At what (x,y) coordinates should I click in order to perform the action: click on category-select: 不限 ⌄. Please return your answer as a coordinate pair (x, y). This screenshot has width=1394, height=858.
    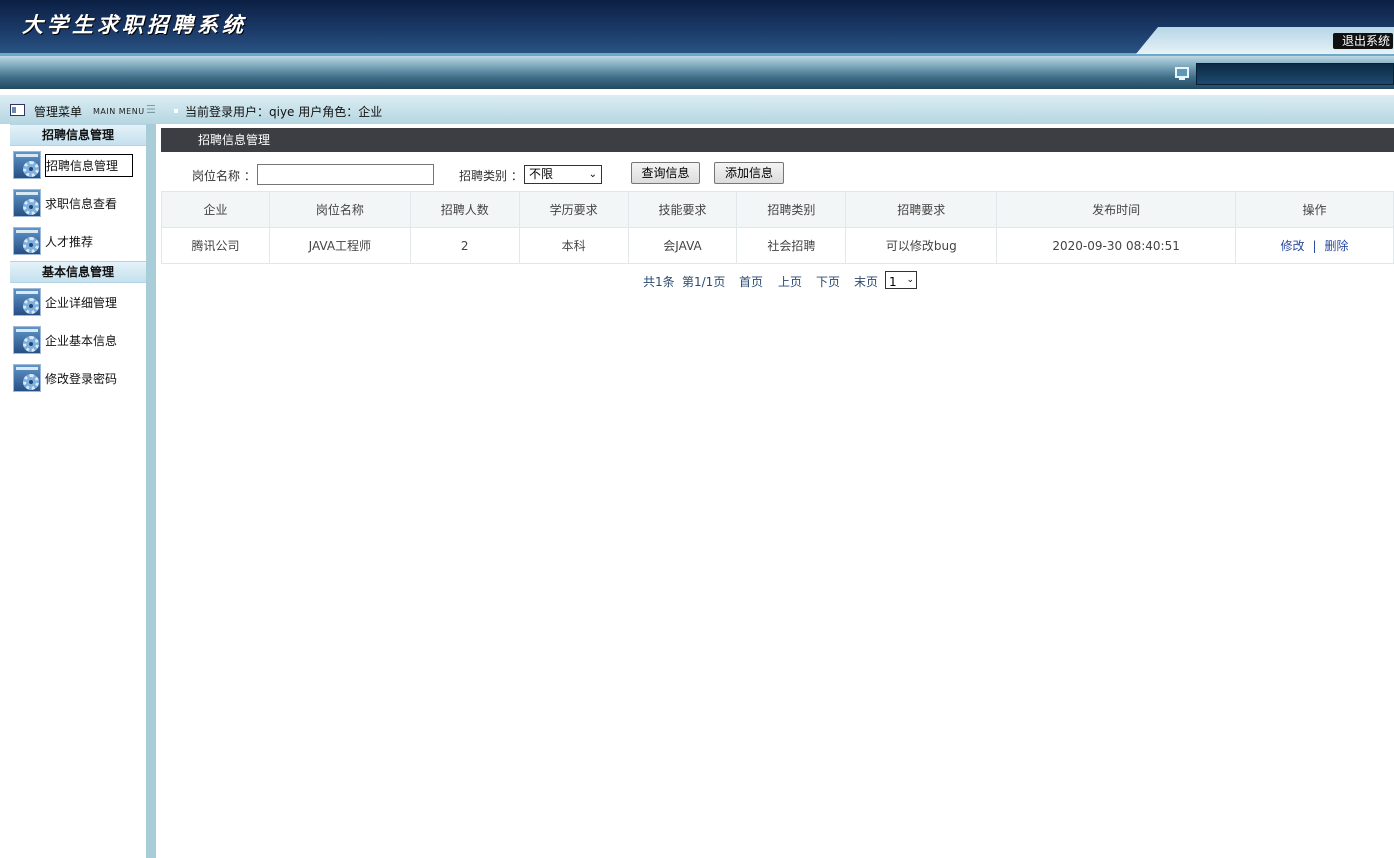
    Looking at the image, I should click on (563, 174).